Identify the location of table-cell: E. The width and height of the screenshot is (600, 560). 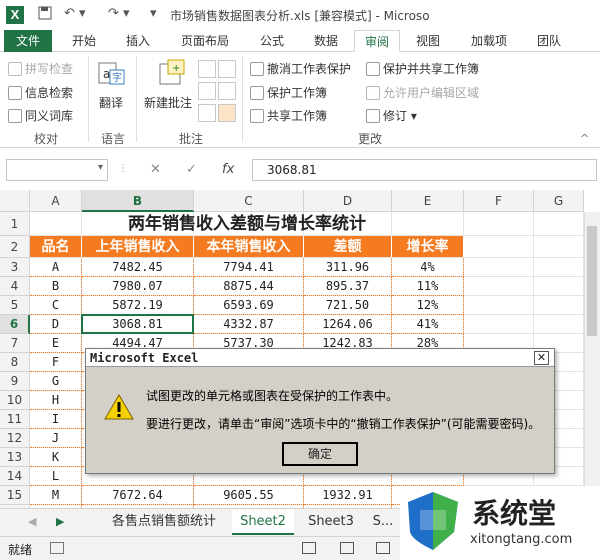
(56, 343).